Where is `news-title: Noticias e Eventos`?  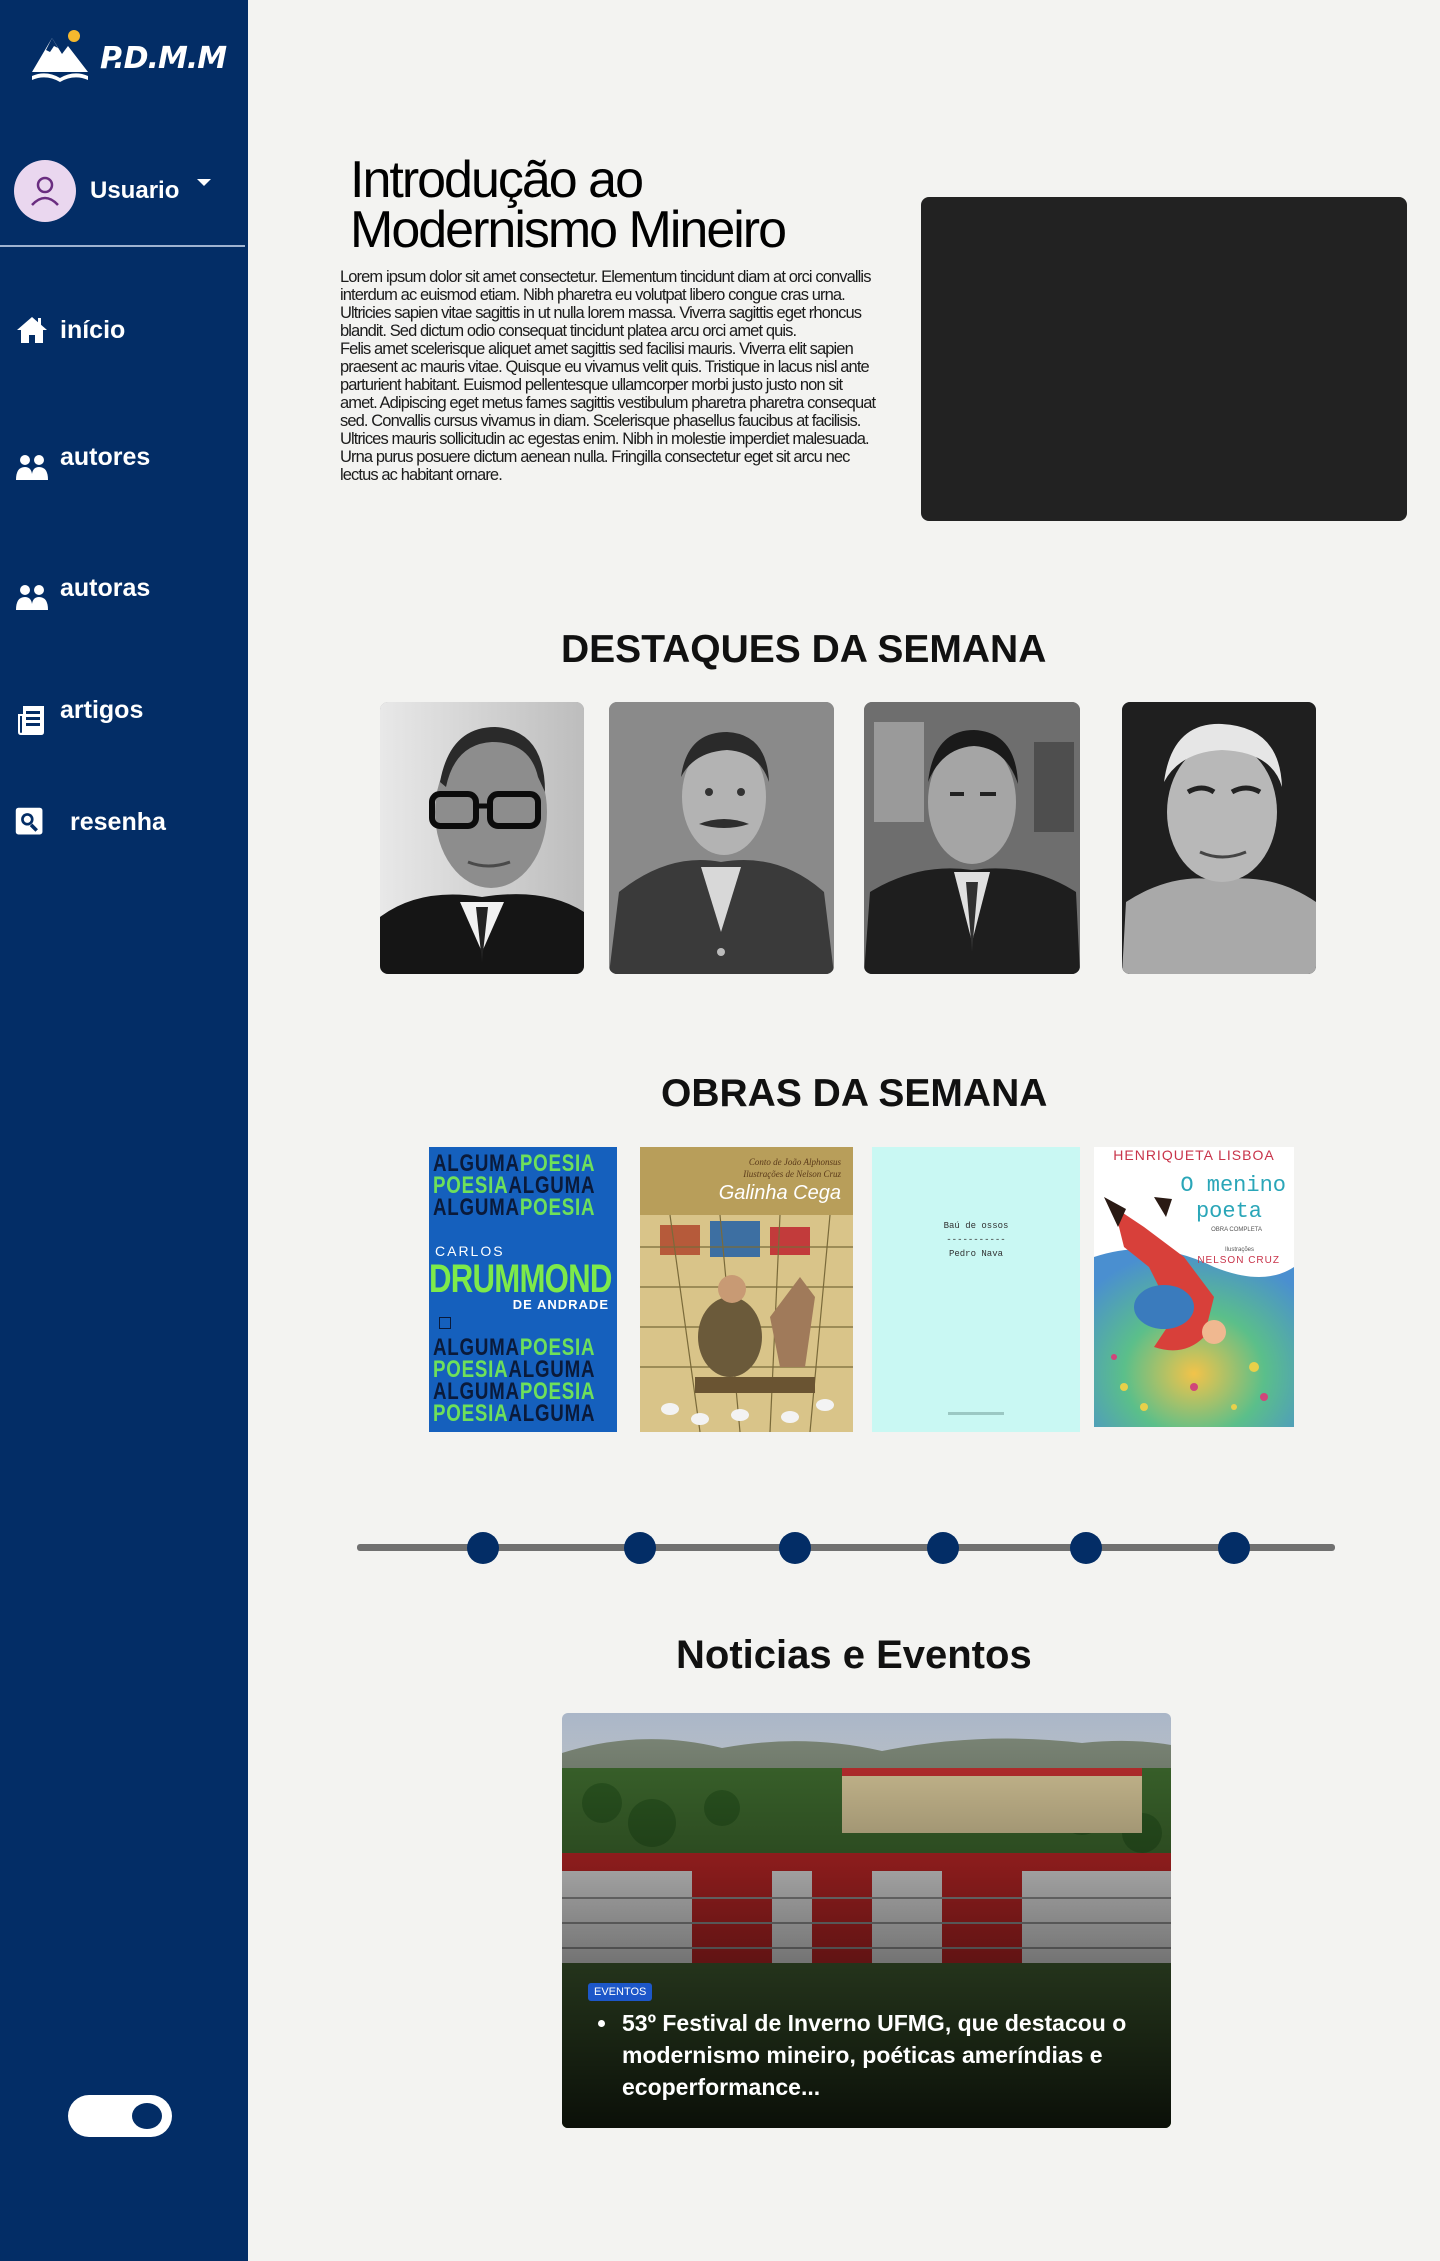 news-title: Noticias e Eventos is located at coordinates (854, 1655).